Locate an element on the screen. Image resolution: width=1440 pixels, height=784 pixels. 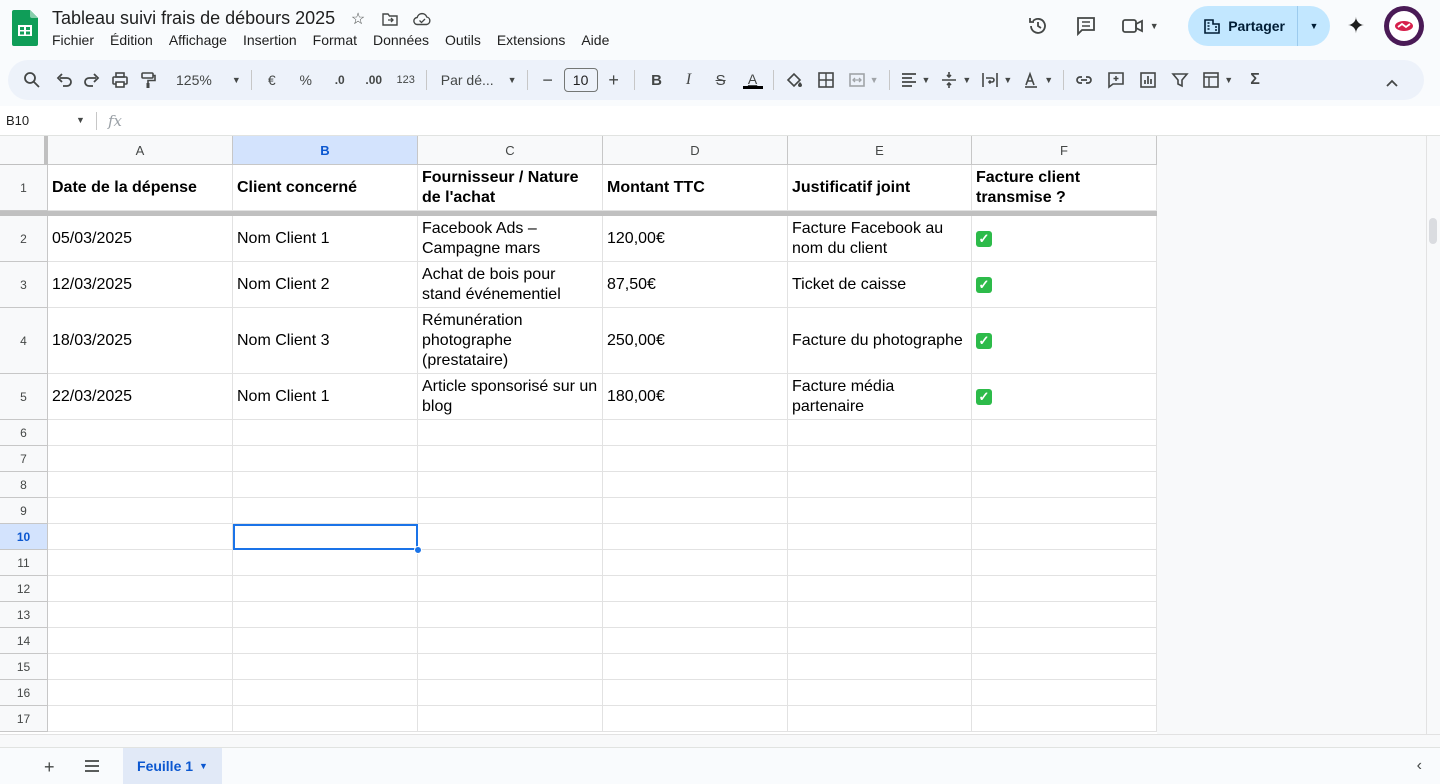
print-icon is located at coordinates (120, 80).